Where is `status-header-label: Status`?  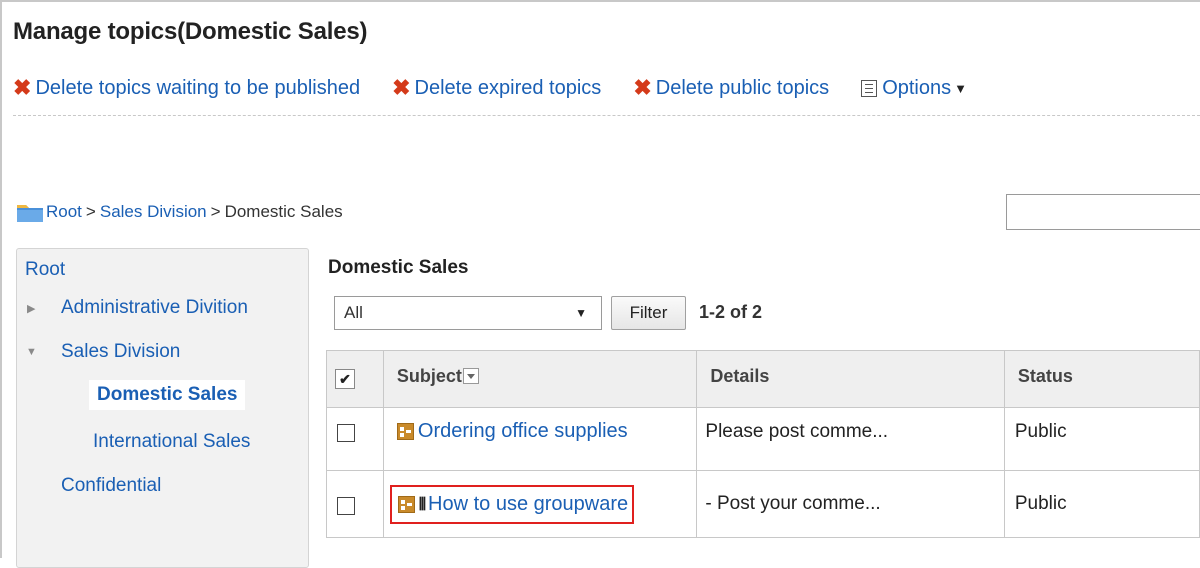 status-header-label: Status is located at coordinates (1045, 376).